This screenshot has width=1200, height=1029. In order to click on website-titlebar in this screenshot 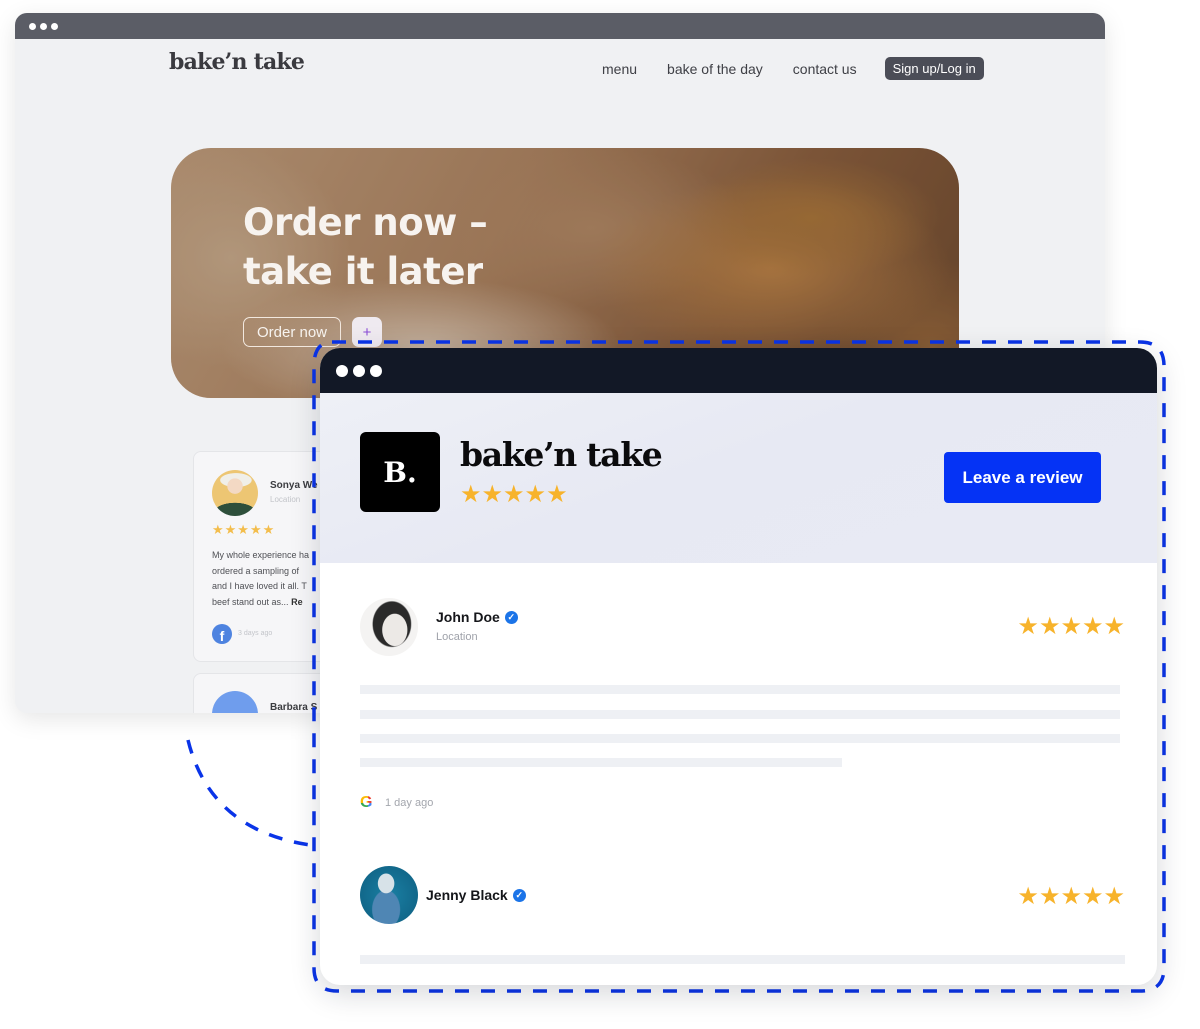, I will do `click(560, 26)`.